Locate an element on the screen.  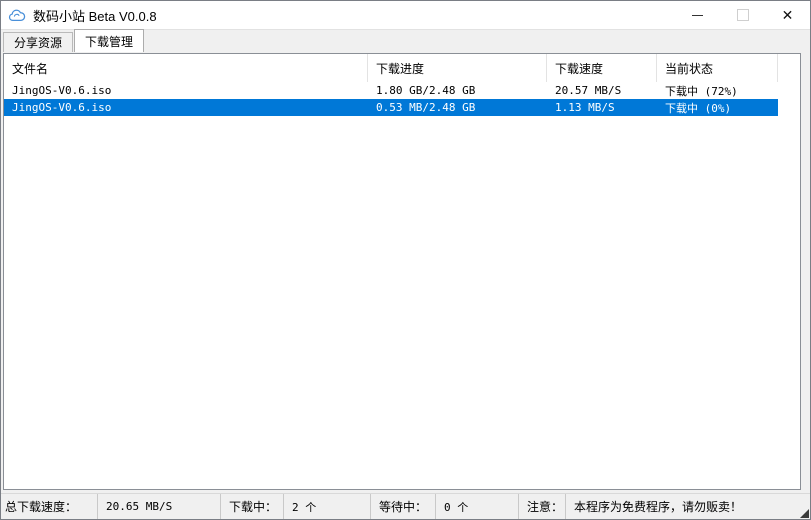
titlebar: 数码小站 Beta V0.0.8 ✕ is located at coordinates (405, 15).